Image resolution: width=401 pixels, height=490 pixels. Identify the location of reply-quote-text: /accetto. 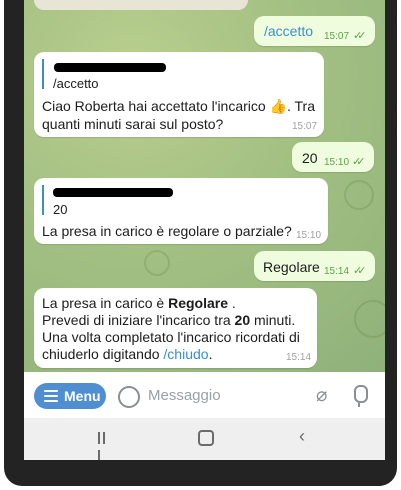
(76, 83).